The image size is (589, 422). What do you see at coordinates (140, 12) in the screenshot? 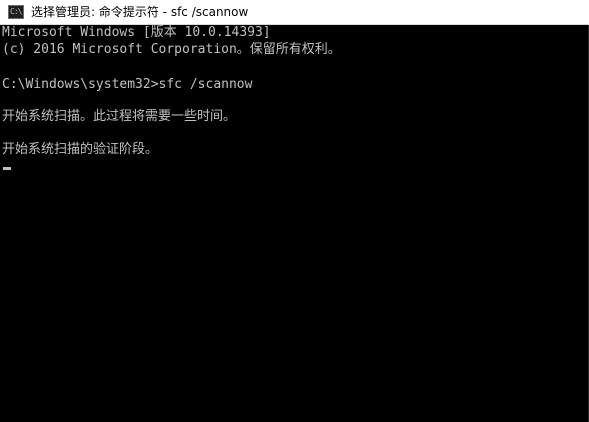
I see `window-title: 选择管理员: 命令提示符 - sfc /scannow` at bounding box center [140, 12].